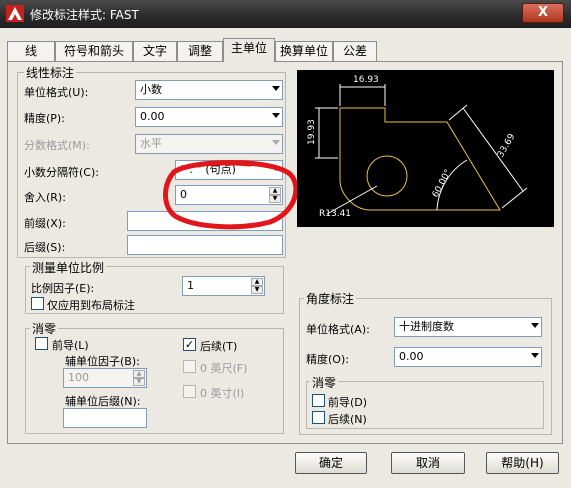  Describe the element at coordinates (249, 50) in the screenshot. I see `tab-primary-units: 主单位` at that location.